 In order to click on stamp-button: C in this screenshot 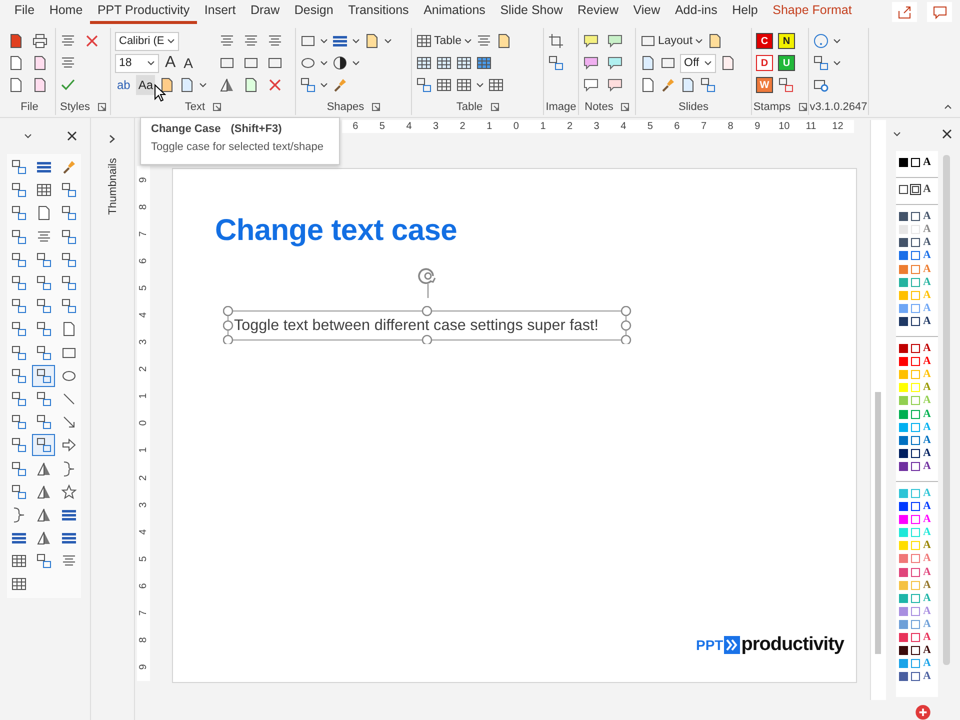, I will do `click(764, 41)`.